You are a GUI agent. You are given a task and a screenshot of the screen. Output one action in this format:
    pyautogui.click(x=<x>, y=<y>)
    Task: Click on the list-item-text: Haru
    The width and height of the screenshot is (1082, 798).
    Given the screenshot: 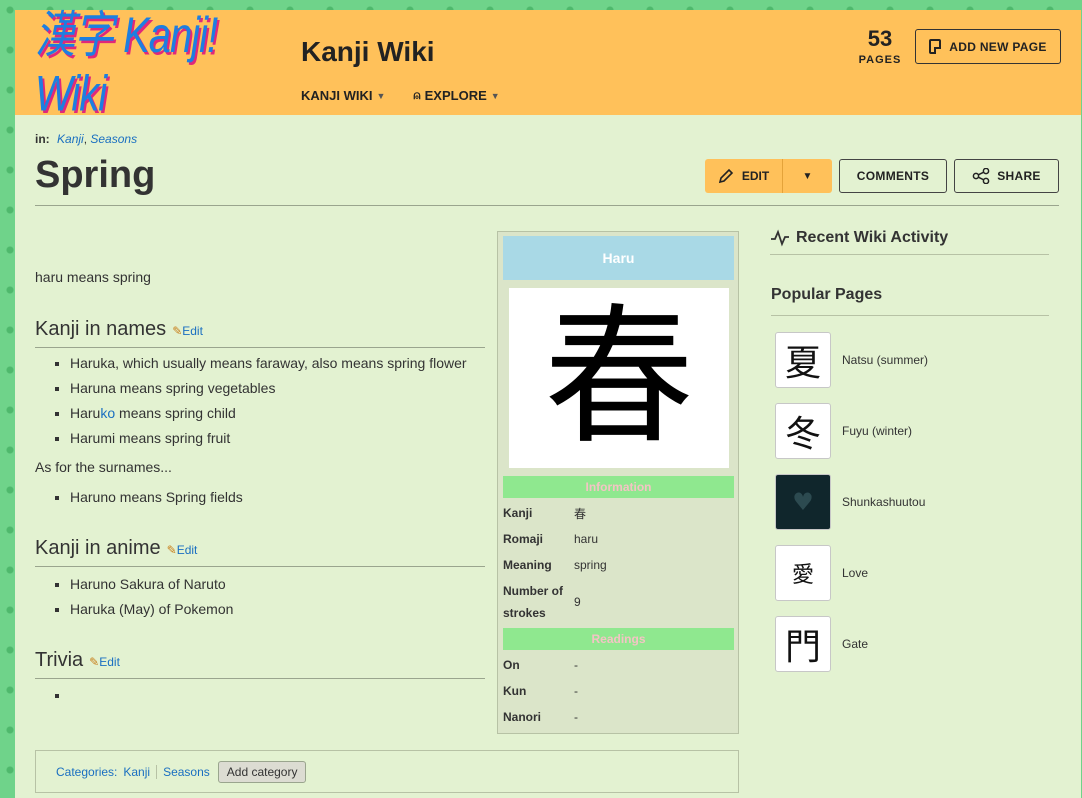 What is the action you would take?
    pyautogui.click(x=85, y=413)
    